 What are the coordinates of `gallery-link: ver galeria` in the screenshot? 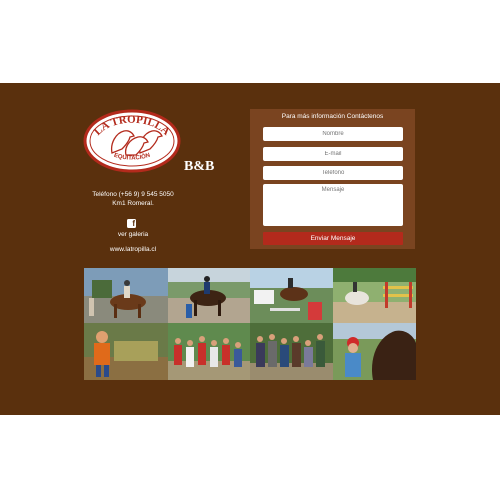 It's located at (133, 234).